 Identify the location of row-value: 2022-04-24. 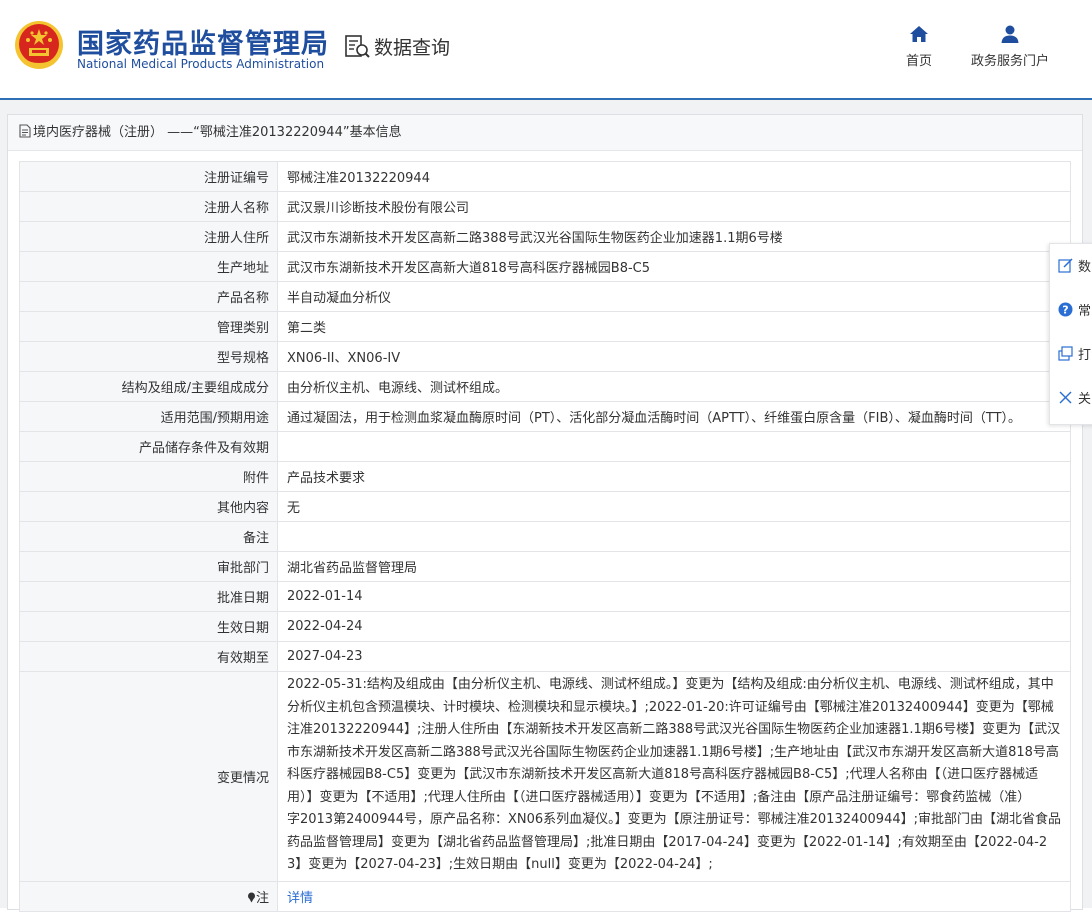
(674, 626).